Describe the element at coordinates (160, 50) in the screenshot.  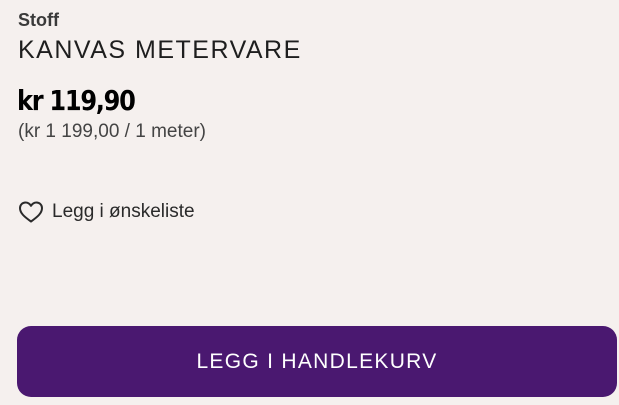
I see `product-title: KANVAS METERVARE` at that location.